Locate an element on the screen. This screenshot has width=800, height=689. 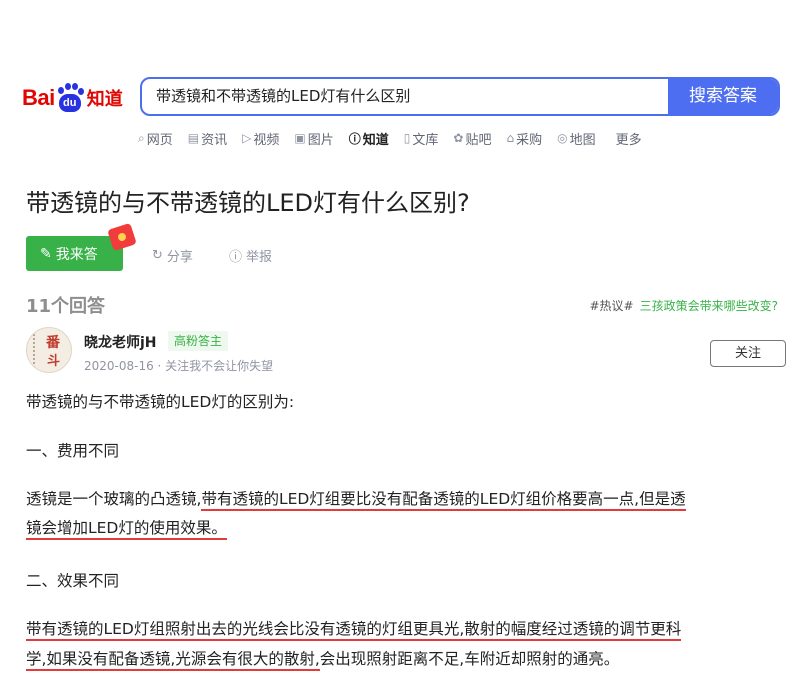
map-icon: ◎ is located at coordinates (562, 138).